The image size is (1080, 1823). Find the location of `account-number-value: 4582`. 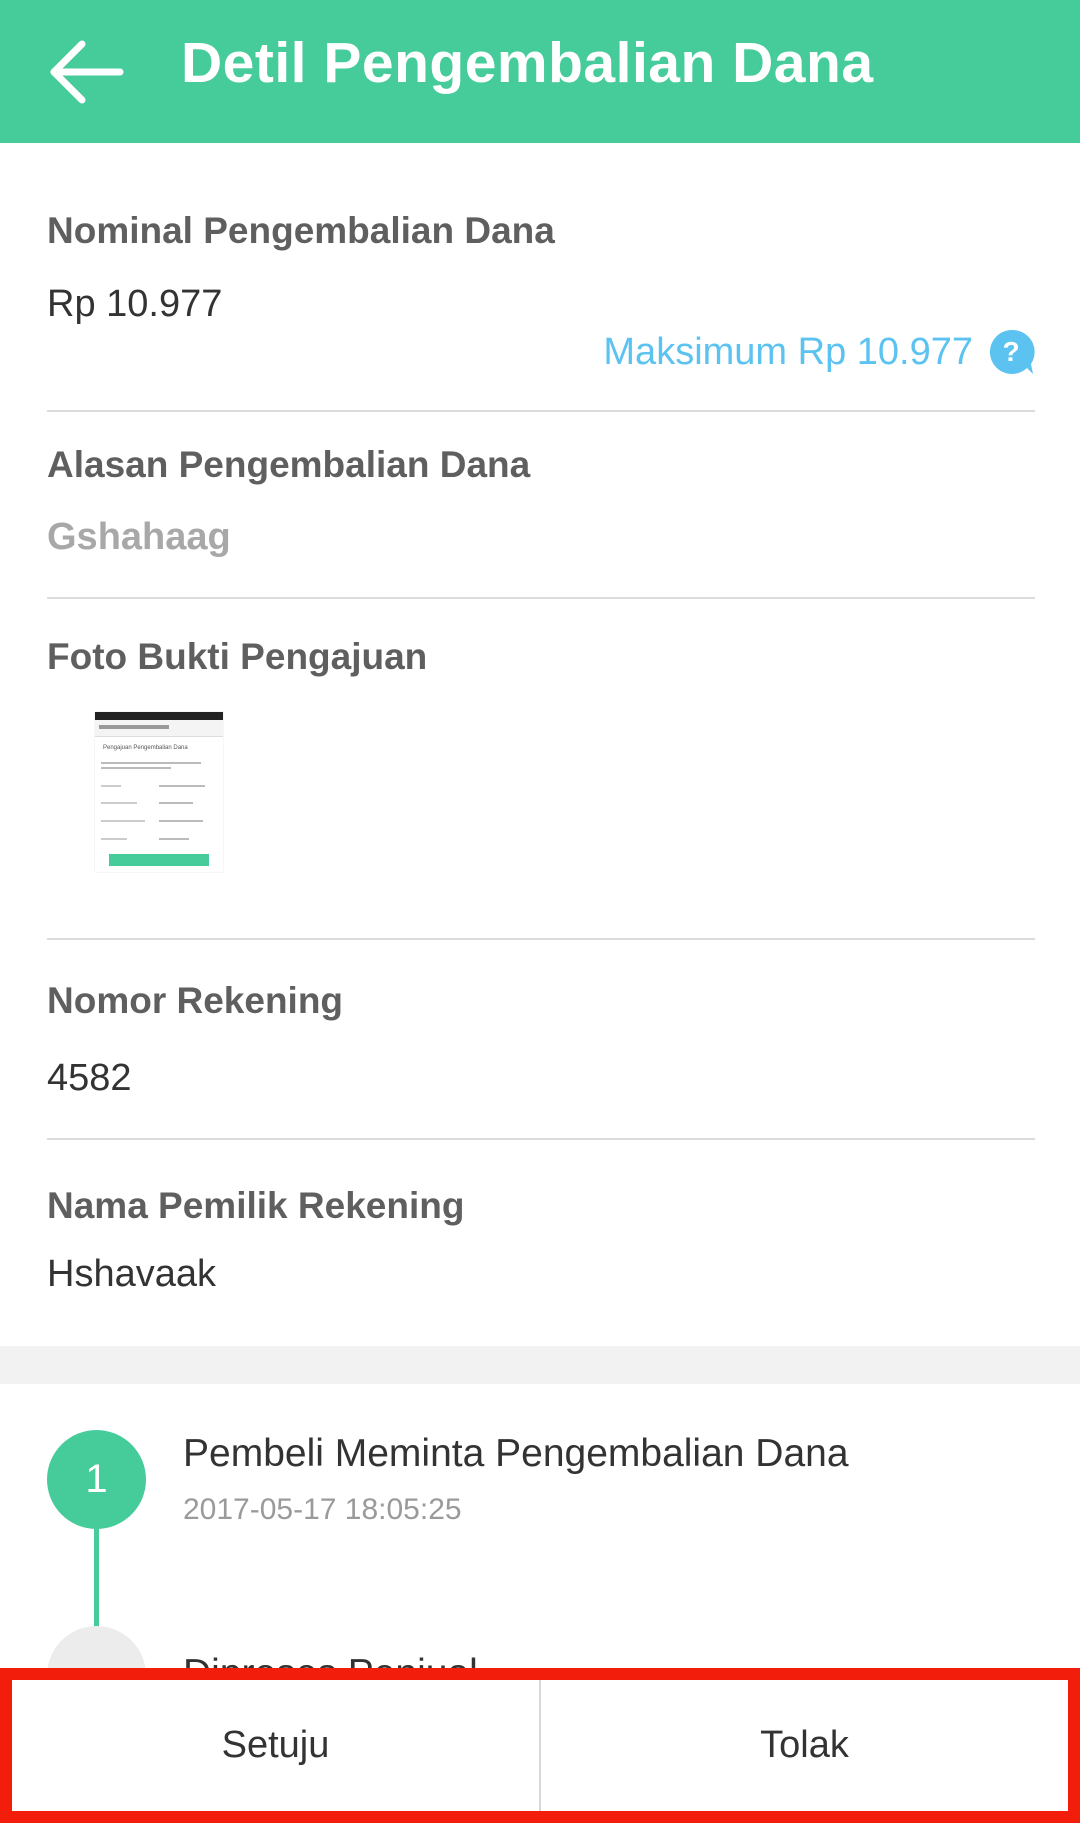

account-number-value: 4582 is located at coordinates (89, 1078).